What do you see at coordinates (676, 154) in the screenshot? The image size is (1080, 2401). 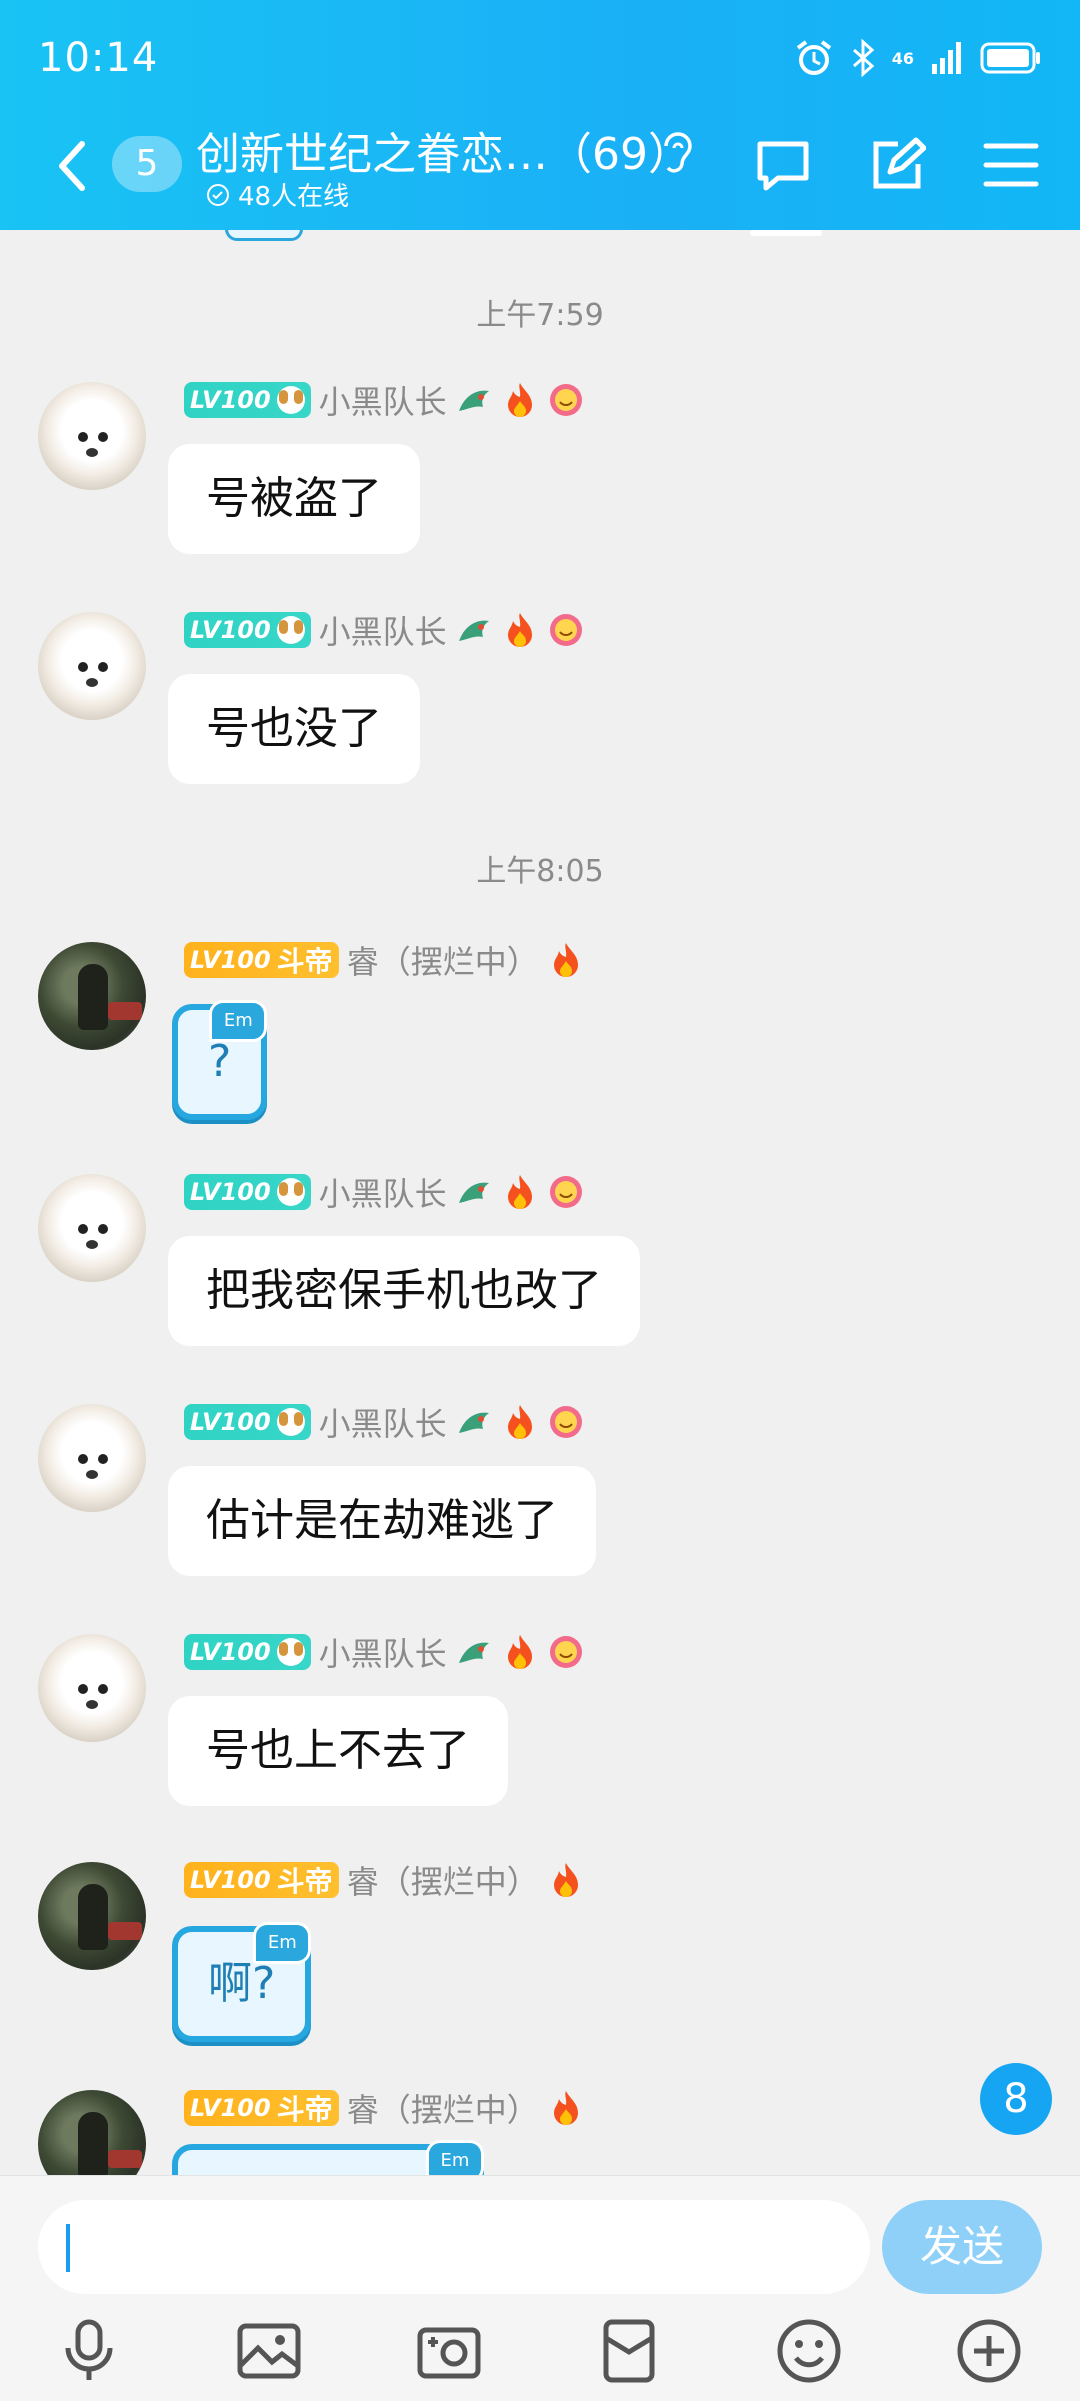 I see `ear-icon` at bounding box center [676, 154].